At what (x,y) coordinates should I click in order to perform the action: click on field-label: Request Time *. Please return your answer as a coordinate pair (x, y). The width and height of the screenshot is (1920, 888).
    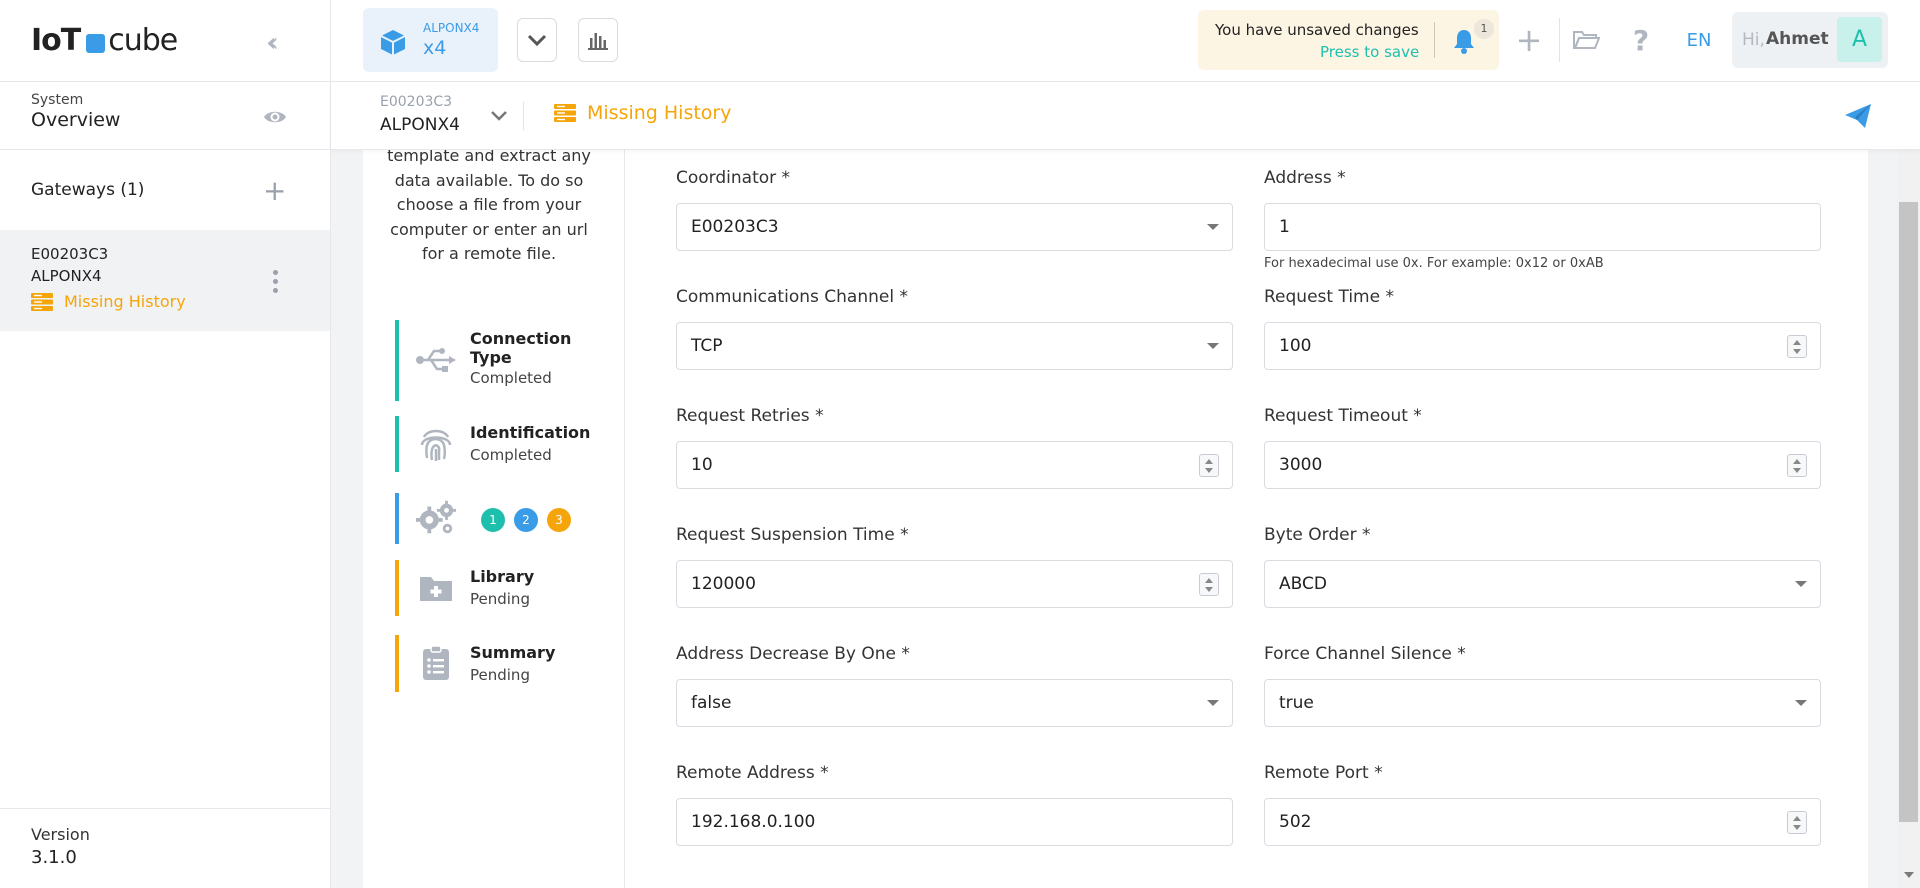
    Looking at the image, I should click on (1329, 297).